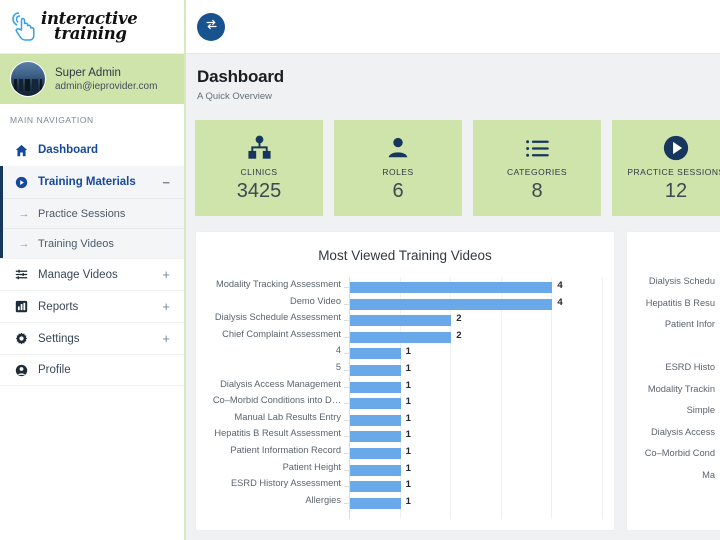 Image resolution: width=720 pixels, height=540 pixels. I want to click on stat-card-label: CATEGORIES, so click(537, 172).